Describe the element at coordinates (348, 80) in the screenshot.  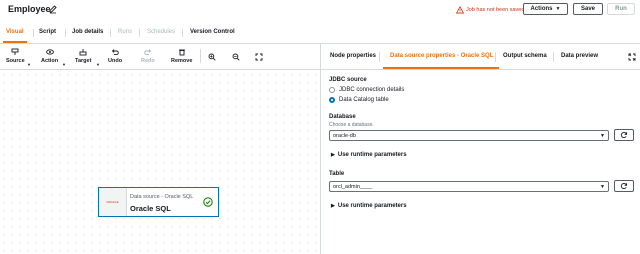
I see `jdbc-source-label: JDBC source` at that location.